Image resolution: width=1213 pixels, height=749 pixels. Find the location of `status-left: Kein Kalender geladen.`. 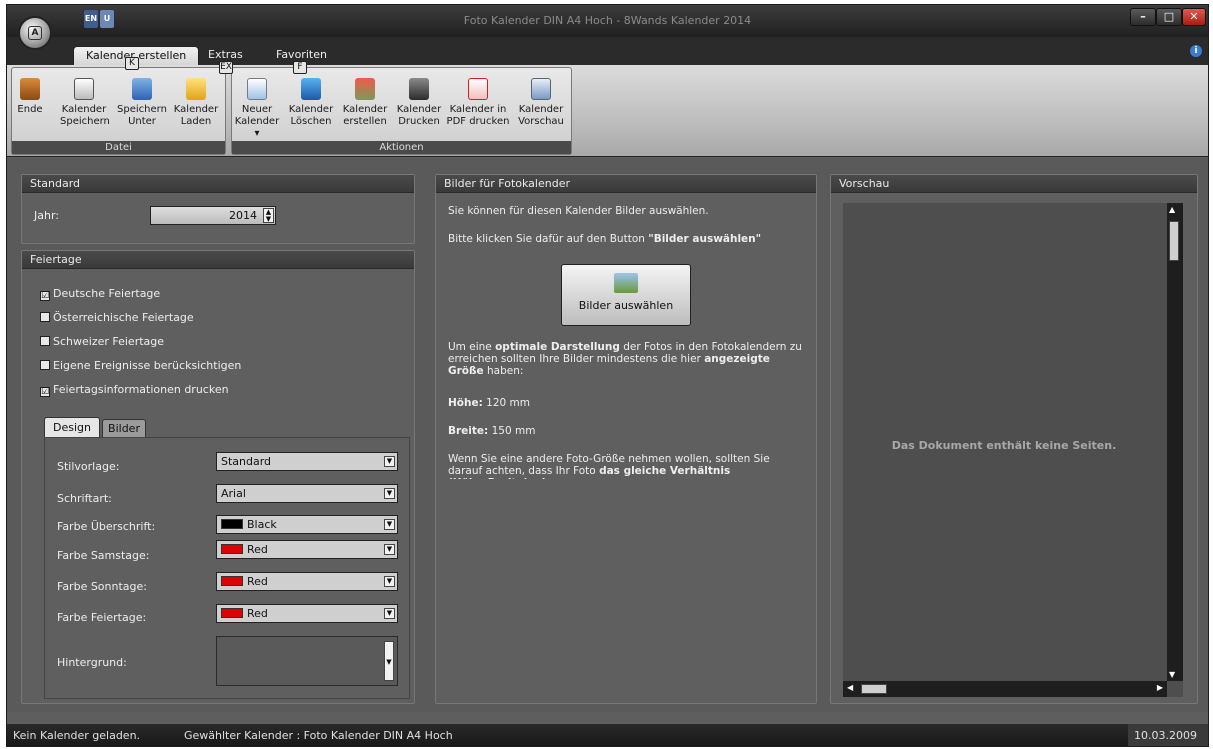

status-left: Kein Kalender geladen. is located at coordinates (77, 735).